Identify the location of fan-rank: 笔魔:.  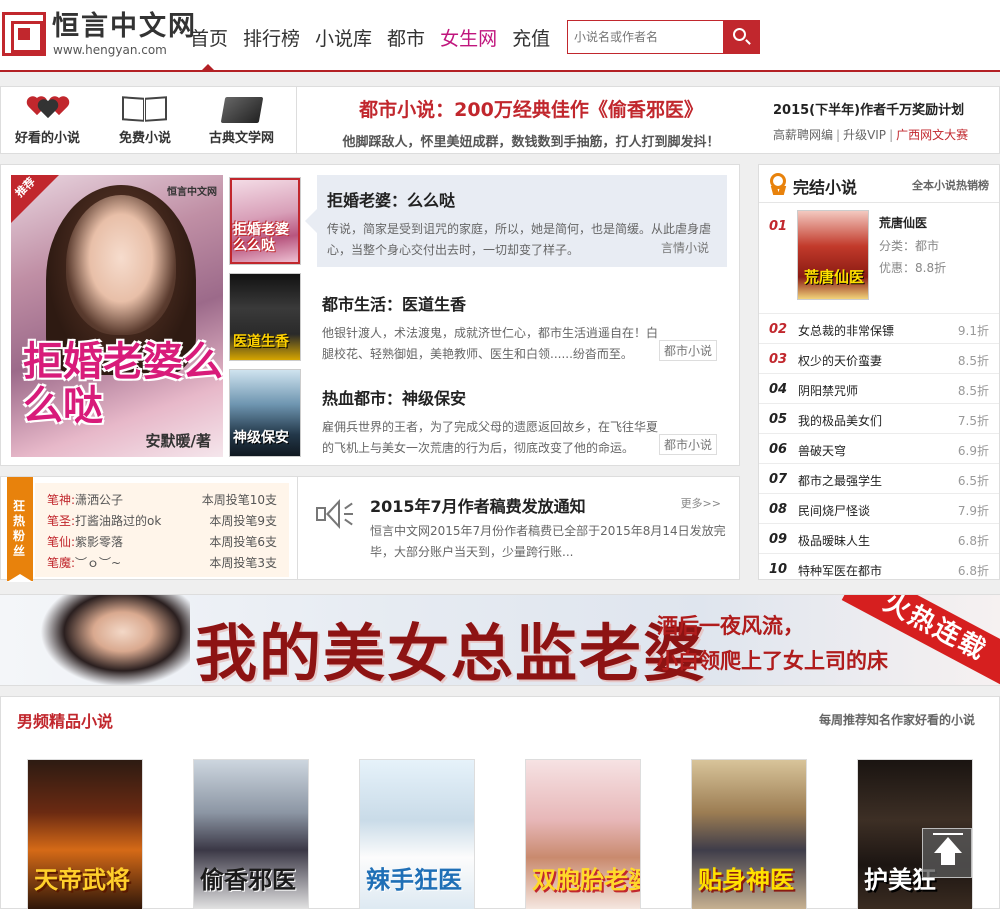
(61, 563).